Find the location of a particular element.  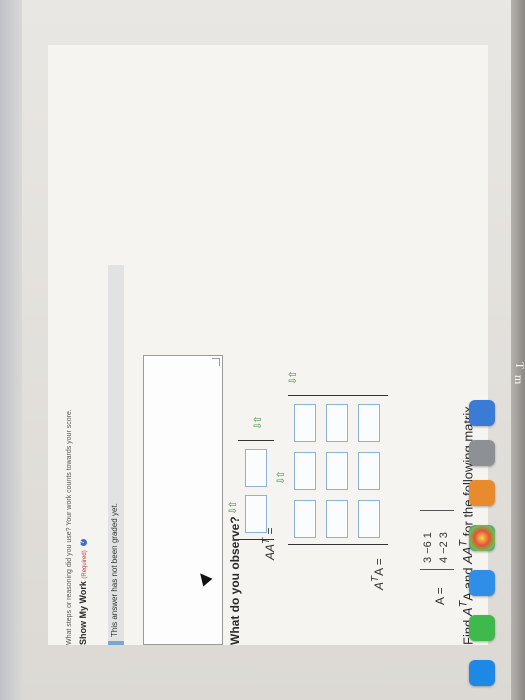

aat-label-aa: AA is located at coordinates (270, 551).